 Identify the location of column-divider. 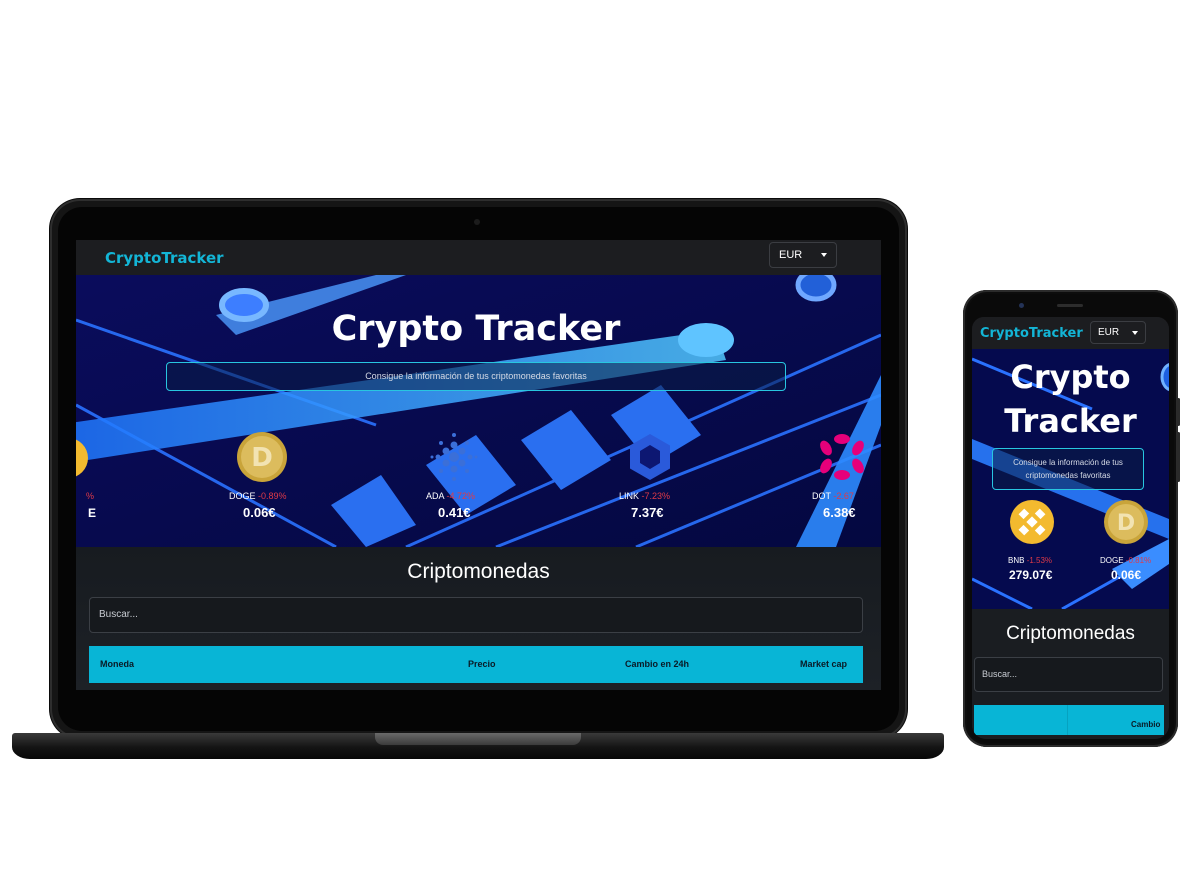
(1067, 720).